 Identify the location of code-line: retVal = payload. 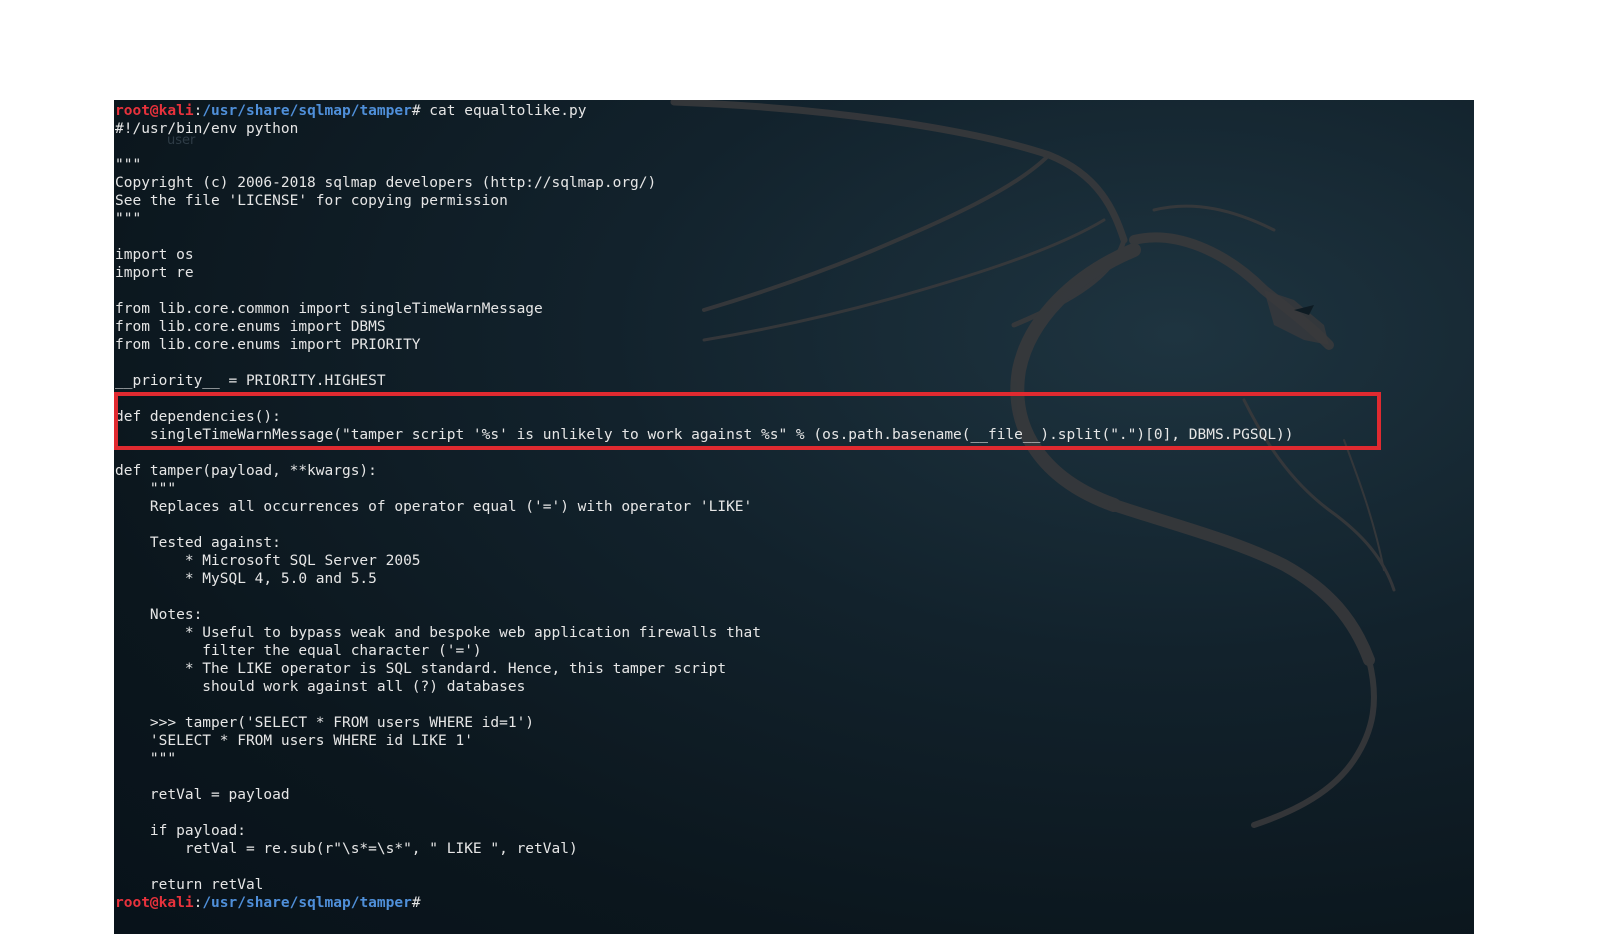
(202, 795).